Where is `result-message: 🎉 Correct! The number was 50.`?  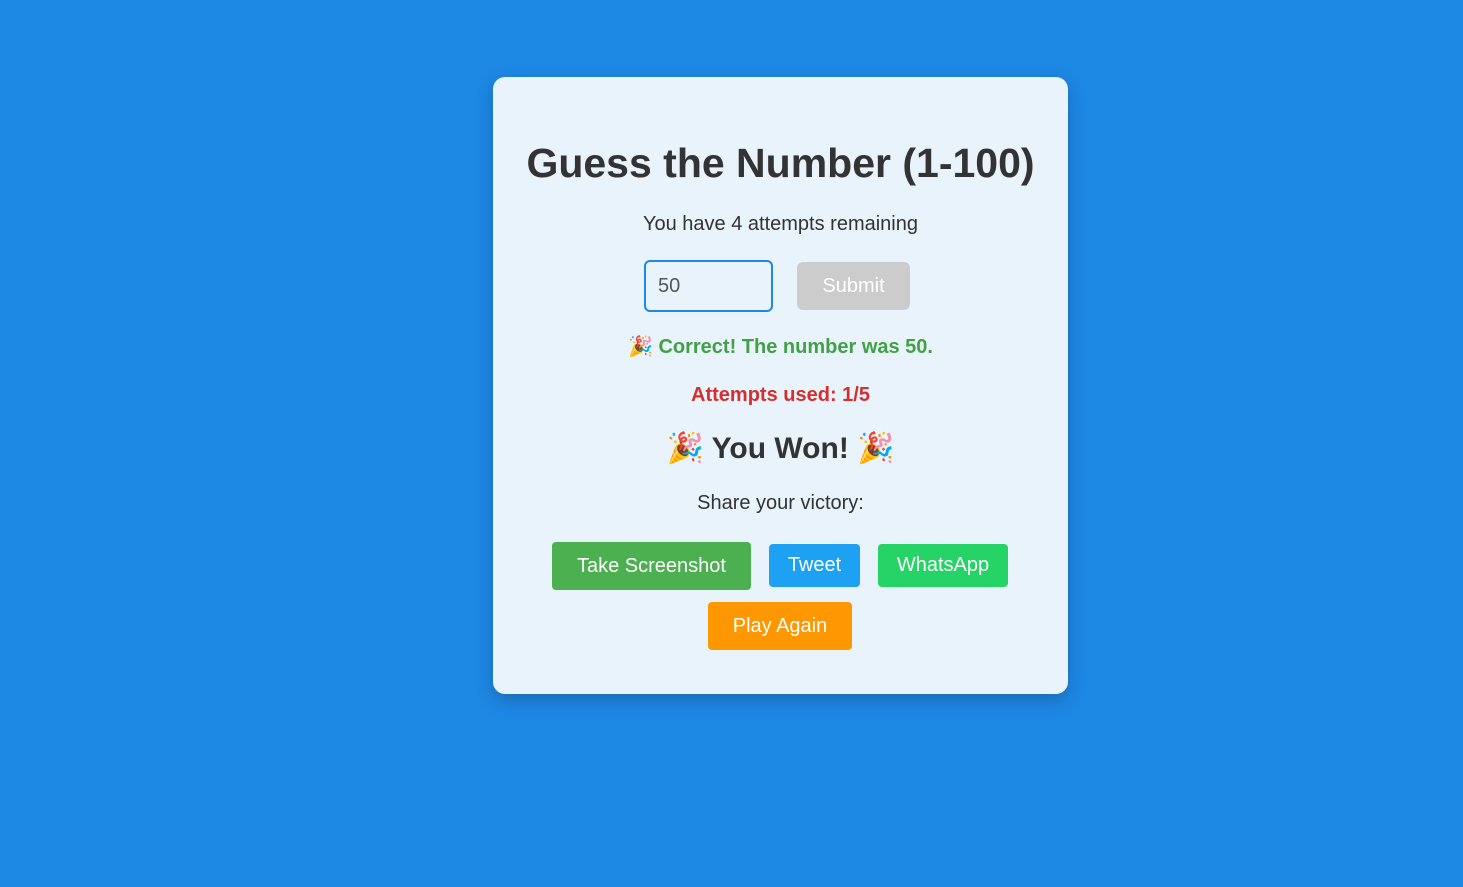 result-message: 🎉 Correct! The number was 50. is located at coordinates (780, 347).